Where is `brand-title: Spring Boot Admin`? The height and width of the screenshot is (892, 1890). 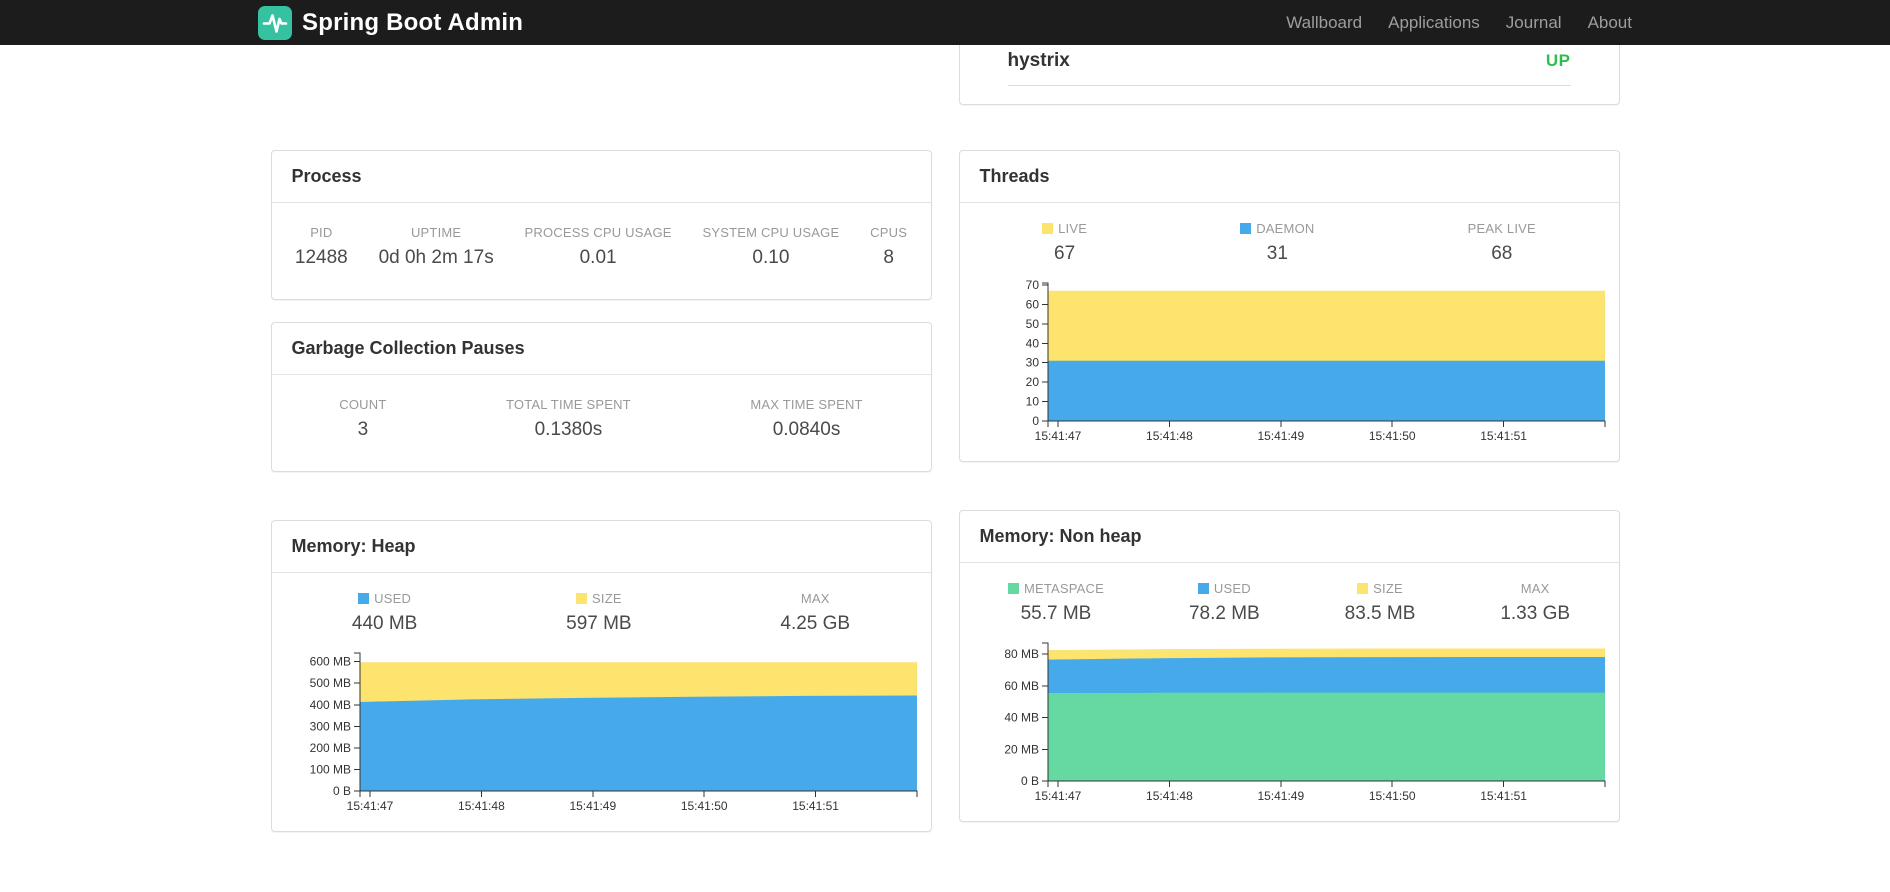 brand-title: Spring Boot Admin is located at coordinates (413, 22).